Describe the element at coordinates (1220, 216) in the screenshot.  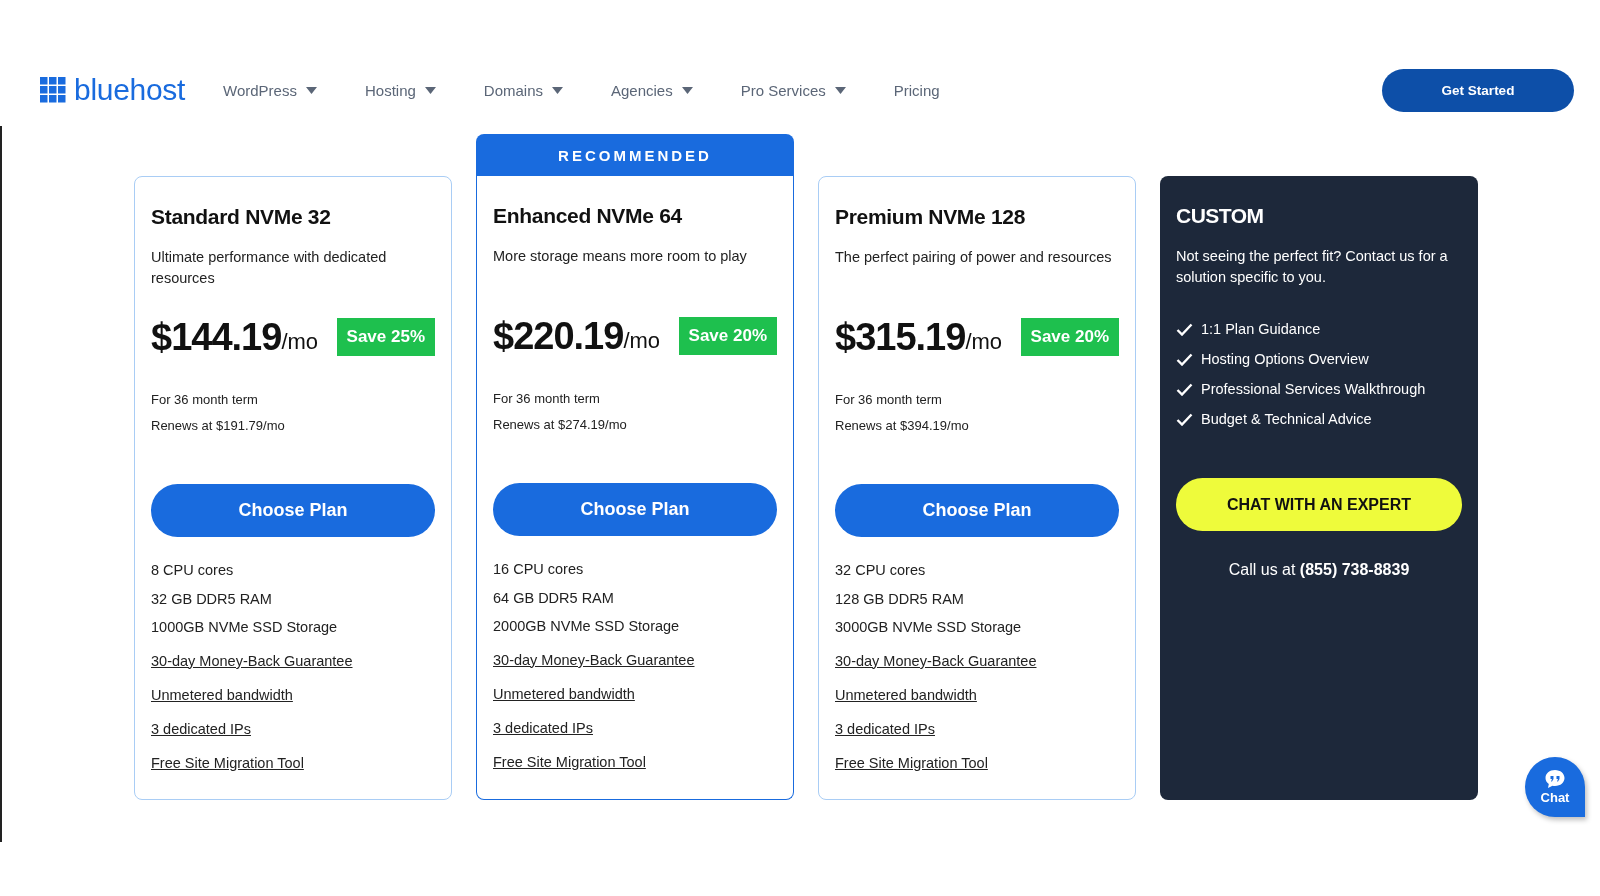
I see `plan-title: CUSTOM` at that location.